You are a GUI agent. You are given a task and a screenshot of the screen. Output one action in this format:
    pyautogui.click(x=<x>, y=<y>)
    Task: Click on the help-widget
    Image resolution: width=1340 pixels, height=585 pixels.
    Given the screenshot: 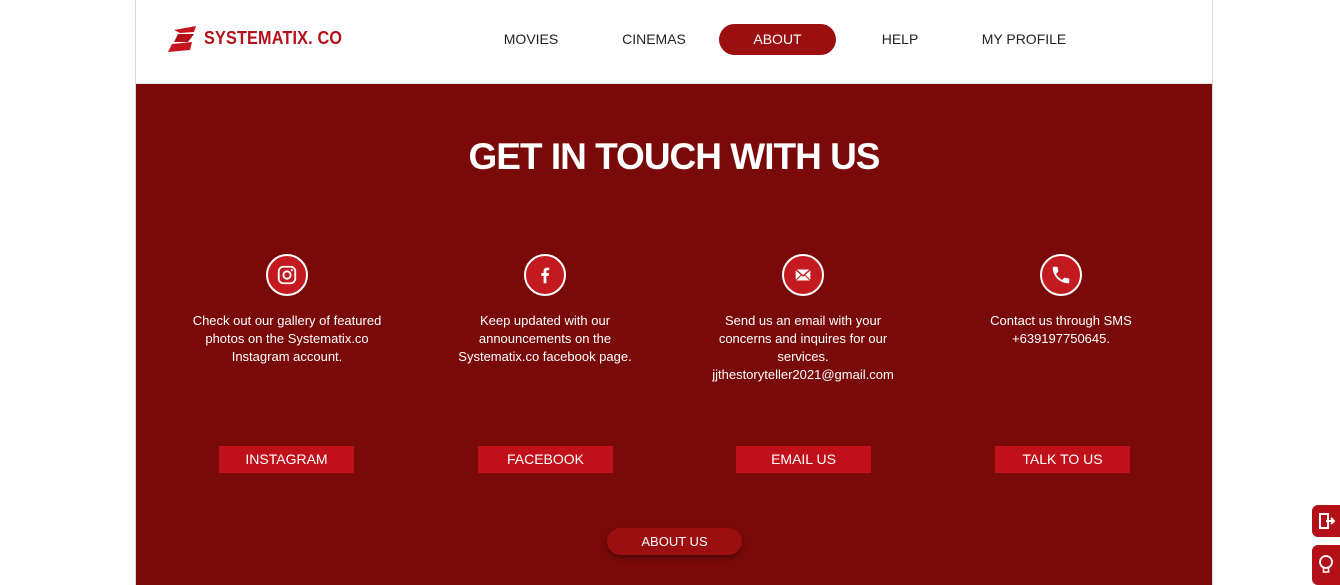 What is the action you would take?
    pyautogui.click(x=1326, y=565)
    